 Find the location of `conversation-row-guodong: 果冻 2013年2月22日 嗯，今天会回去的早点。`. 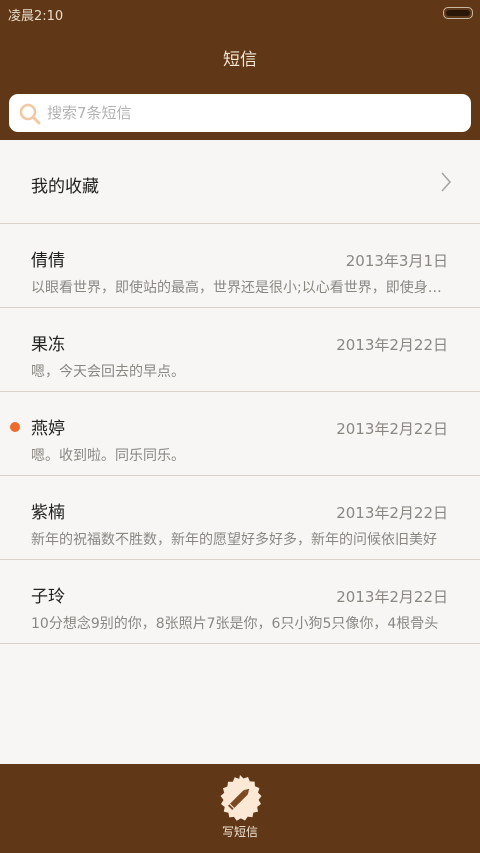

conversation-row-guodong: 果冻 2013年2月22日 嗯，今天会回去的早点。 is located at coordinates (240, 350).